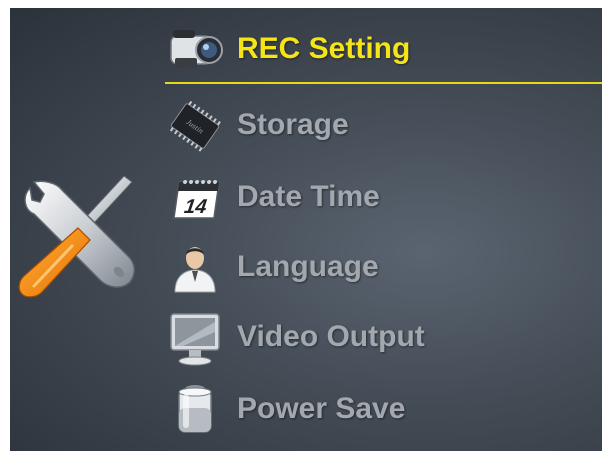  I want to click on menu-item-label: Storage, so click(293, 124).